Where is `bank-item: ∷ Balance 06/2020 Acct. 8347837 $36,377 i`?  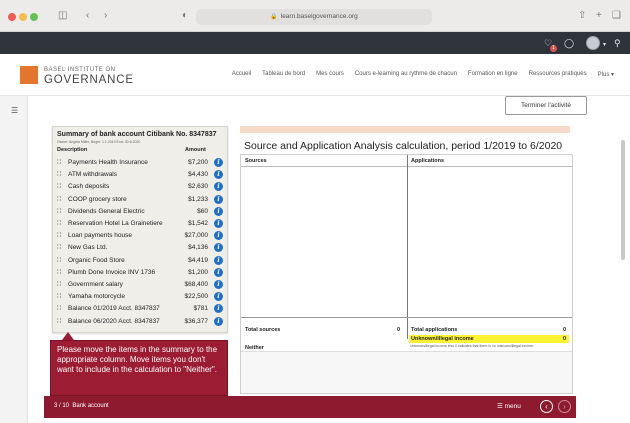 bank-item: ∷ Balance 06/2020 Acct. 8347837 $36,377 i is located at coordinates (140, 321).